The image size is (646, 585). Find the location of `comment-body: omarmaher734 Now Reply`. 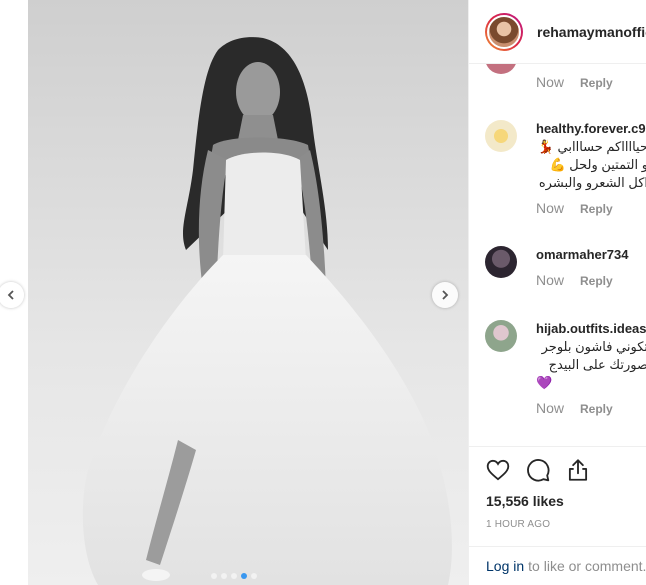

comment-body: omarmaher734 Now Reply is located at coordinates (591, 267).